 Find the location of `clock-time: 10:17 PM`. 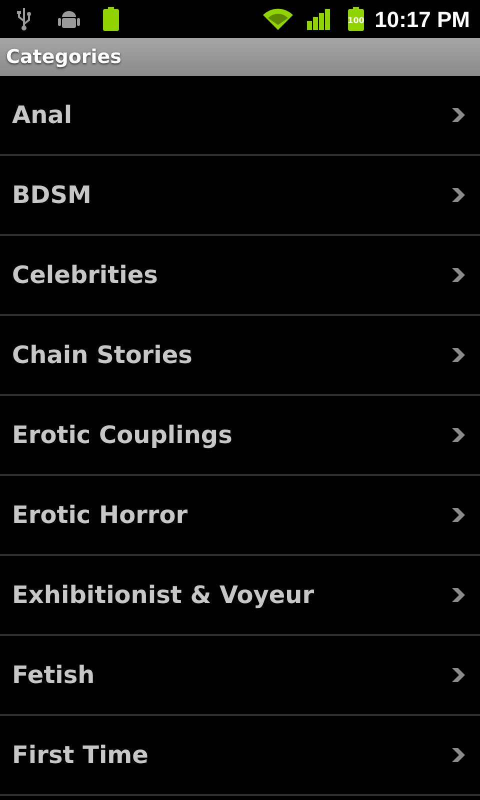

clock-time: 10:17 PM is located at coordinates (422, 20).